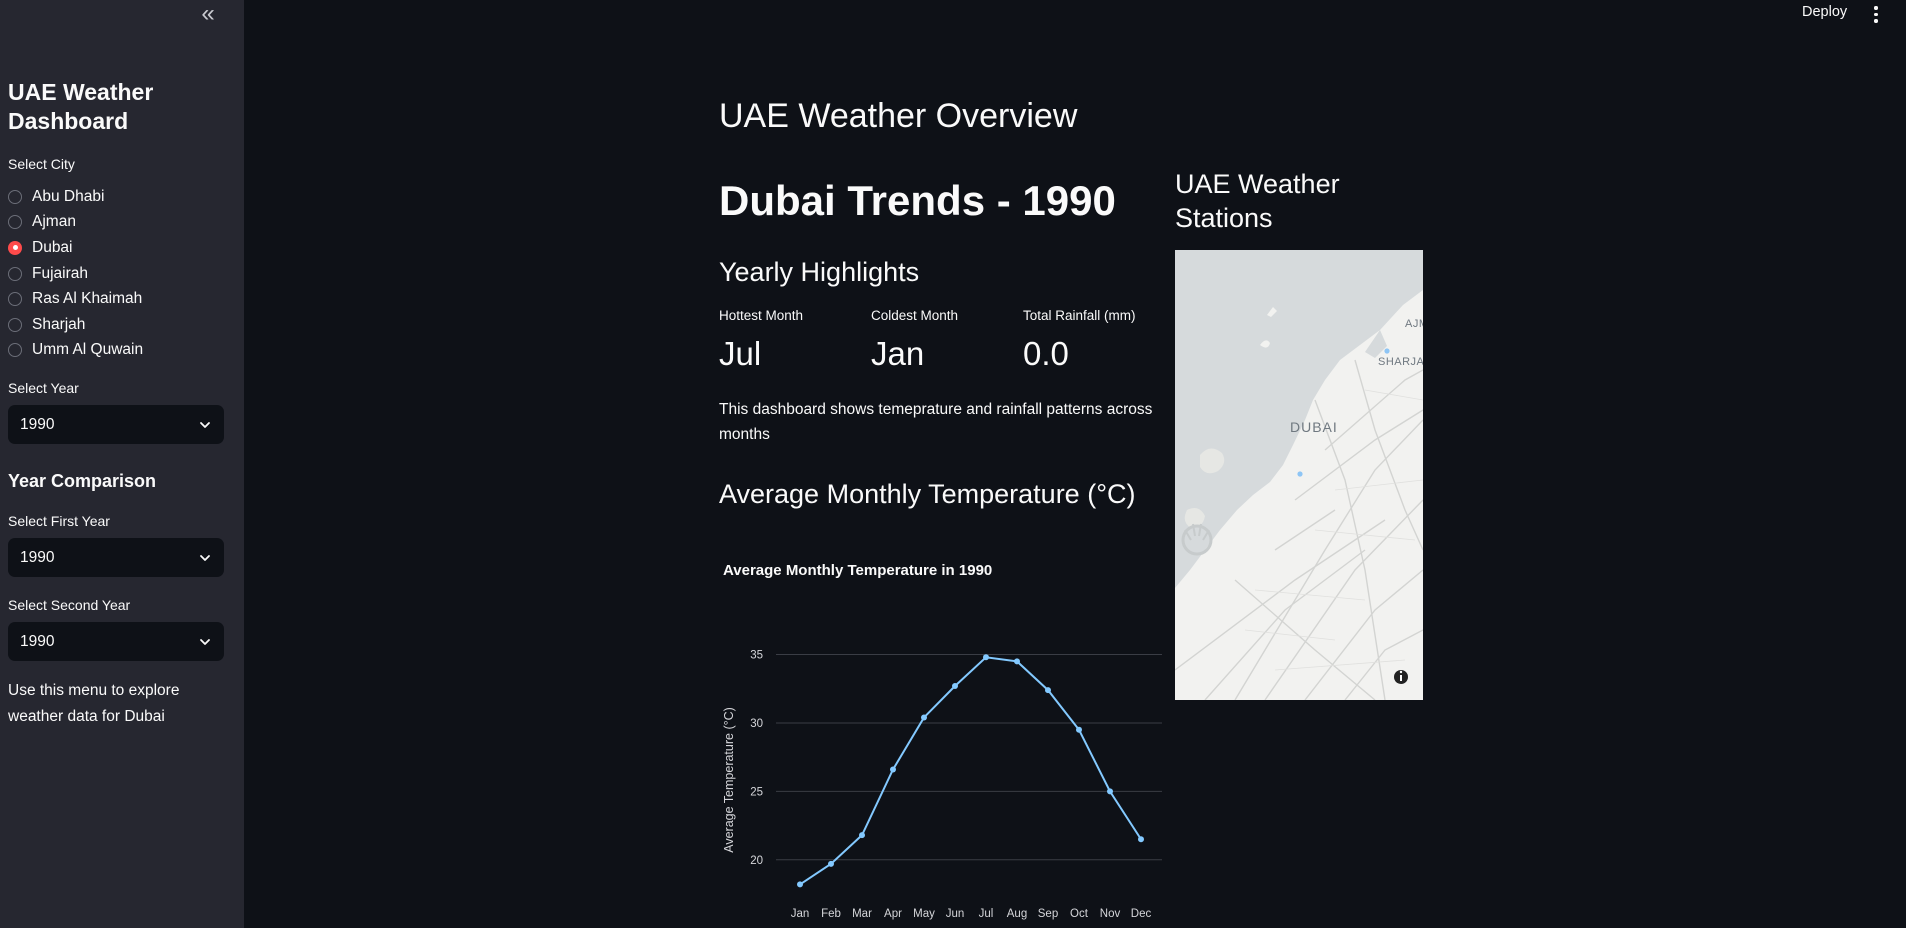 This screenshot has width=1906, height=928. What do you see at coordinates (60, 273) in the screenshot?
I see `radio-label: Fujairah` at bounding box center [60, 273].